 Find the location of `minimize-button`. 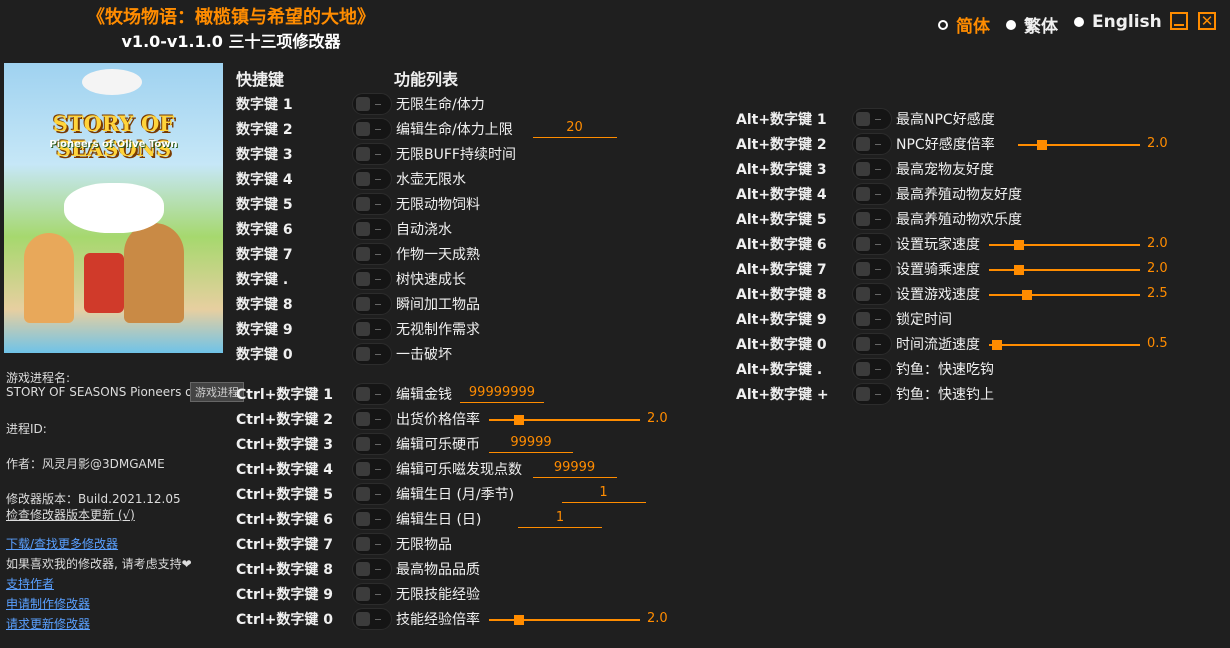

minimize-button is located at coordinates (1179, 21).